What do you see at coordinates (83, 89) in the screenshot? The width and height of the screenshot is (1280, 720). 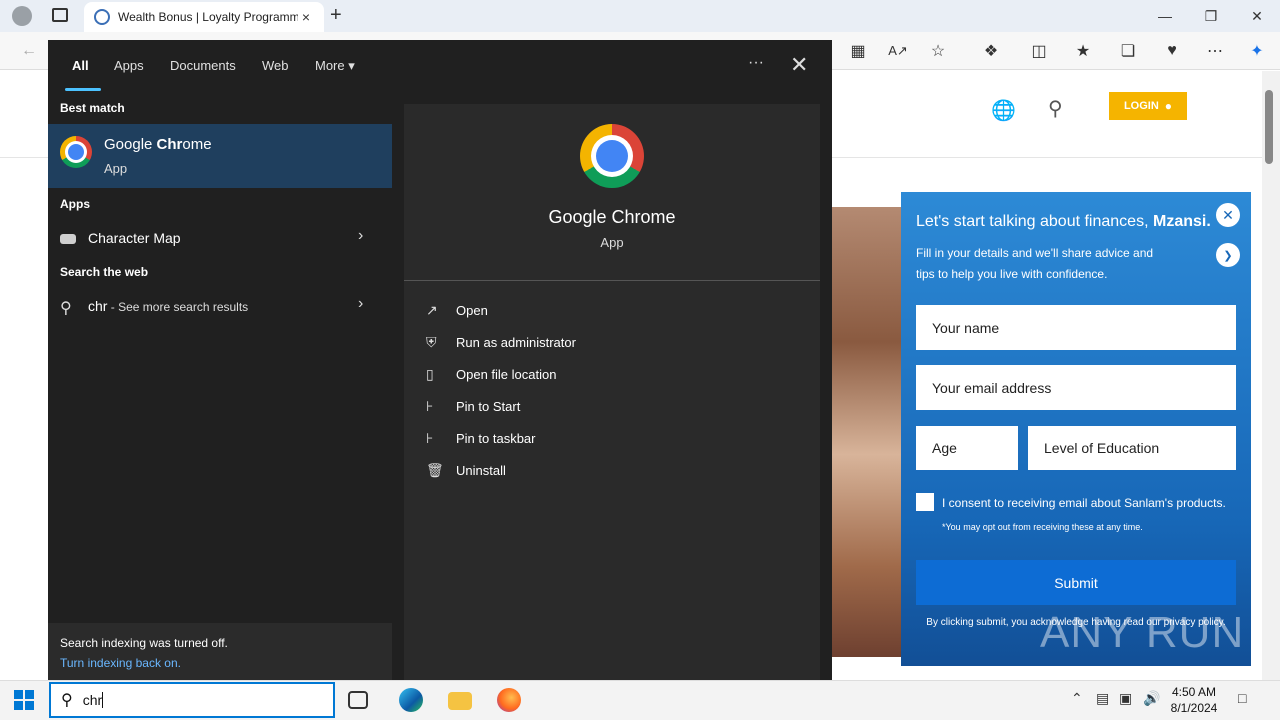 I see `active-tab-indicator` at bounding box center [83, 89].